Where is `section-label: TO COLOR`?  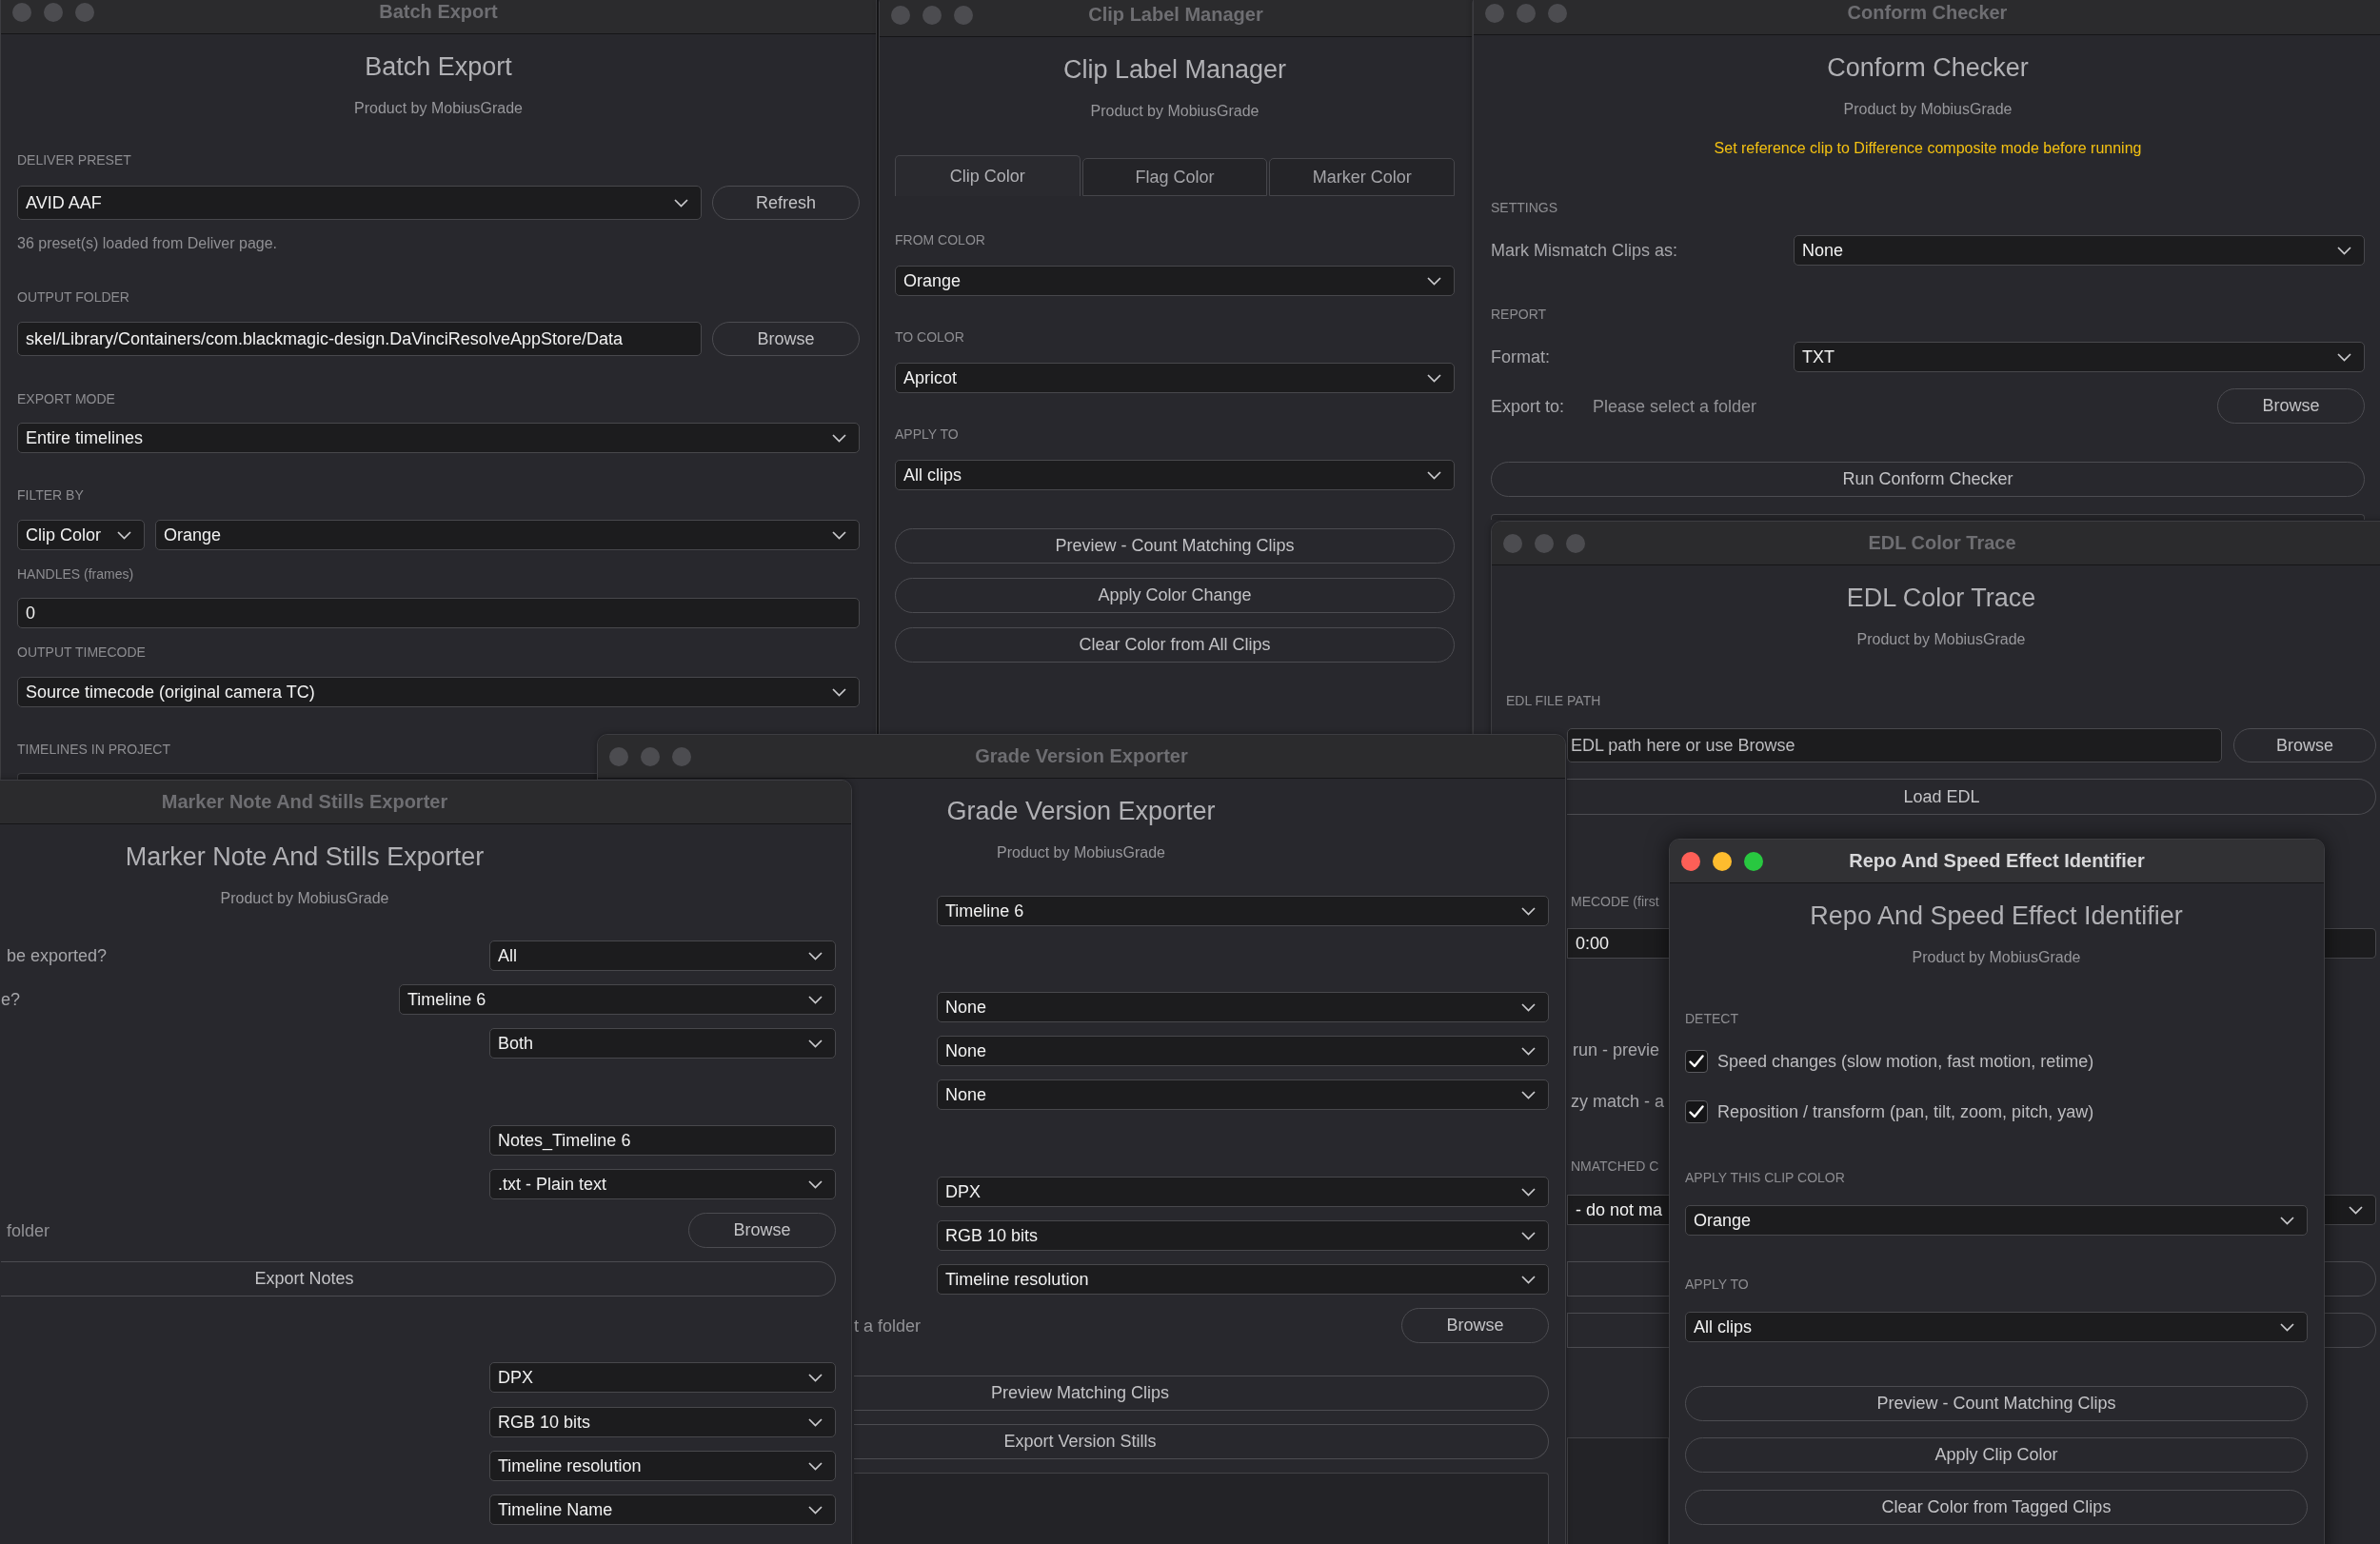
section-label: TO COLOR is located at coordinates (929, 337).